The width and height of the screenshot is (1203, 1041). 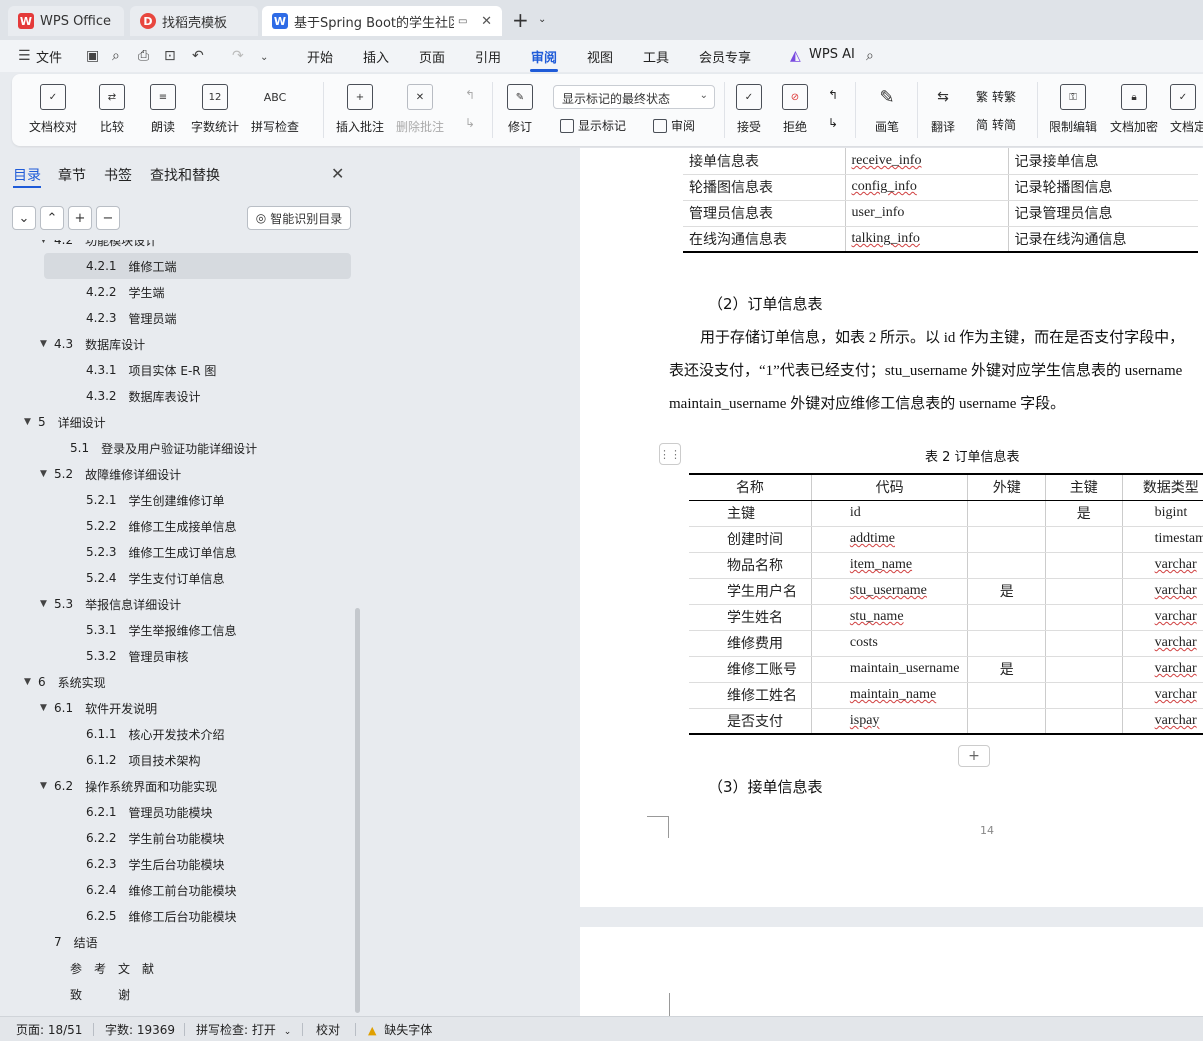 I want to click on toc-item: 5.3.1 学生举报维修工信息, so click(x=177, y=630).